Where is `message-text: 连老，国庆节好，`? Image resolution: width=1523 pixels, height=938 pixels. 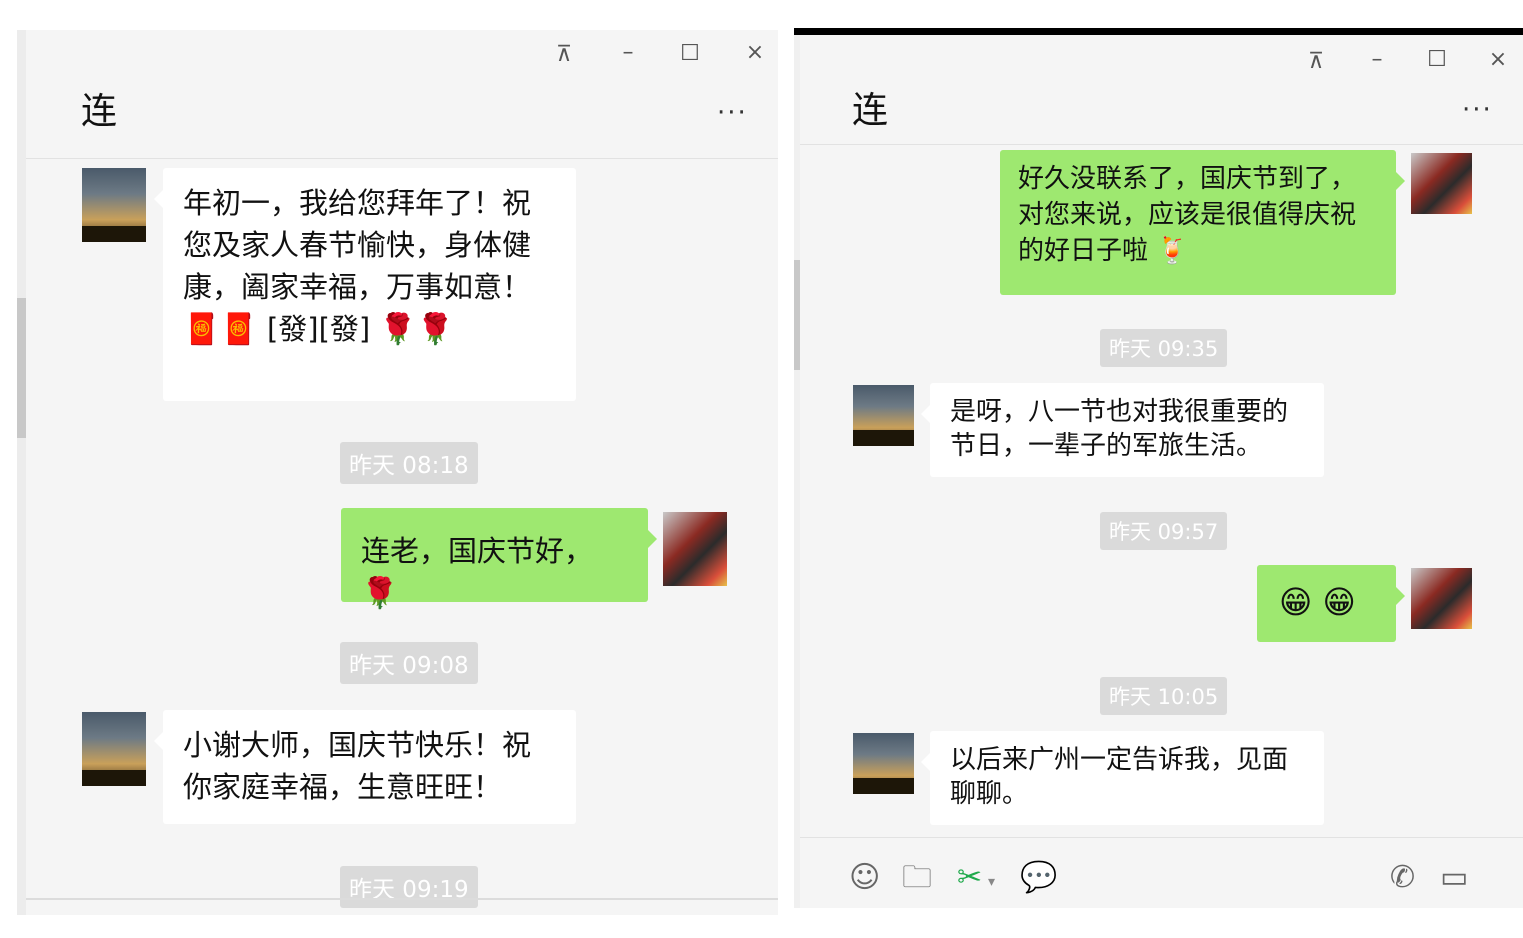 message-text: 连老，国庆节好， is located at coordinates (477, 551).